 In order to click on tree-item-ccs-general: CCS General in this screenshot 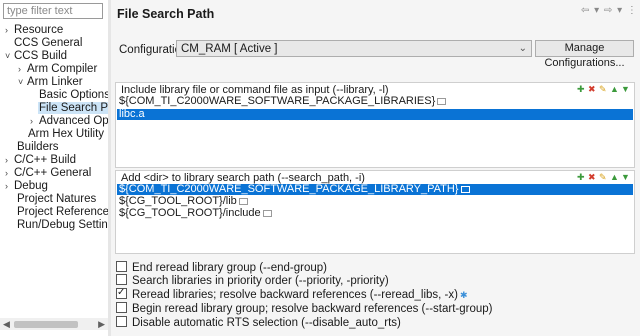, I will do `click(48, 43)`.